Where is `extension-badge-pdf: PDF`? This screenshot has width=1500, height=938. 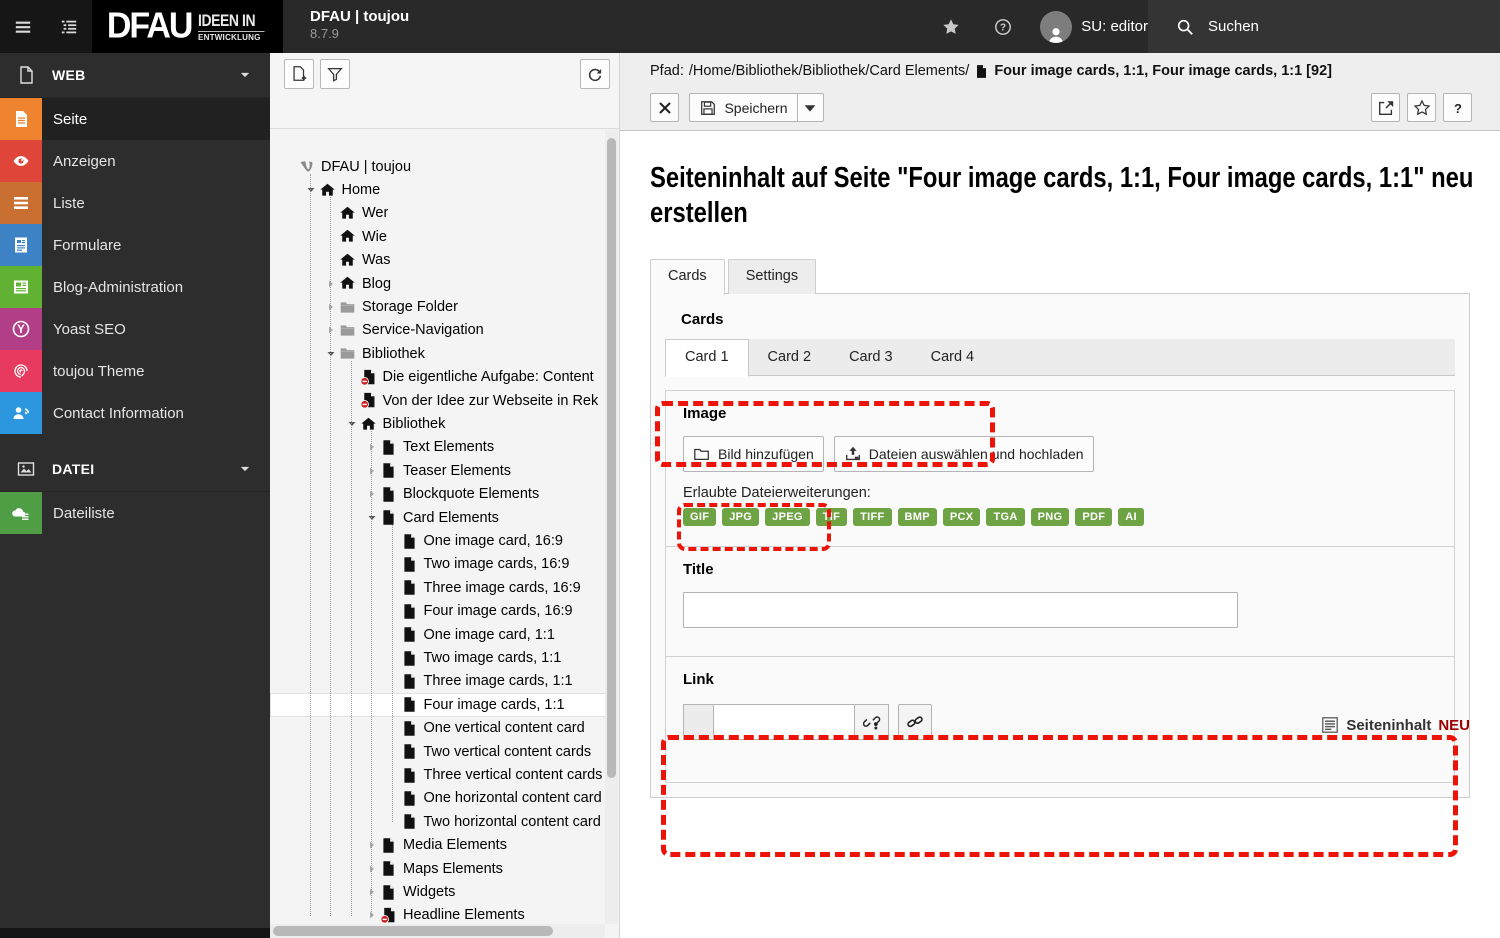
extension-badge-pdf: PDF is located at coordinates (1094, 517).